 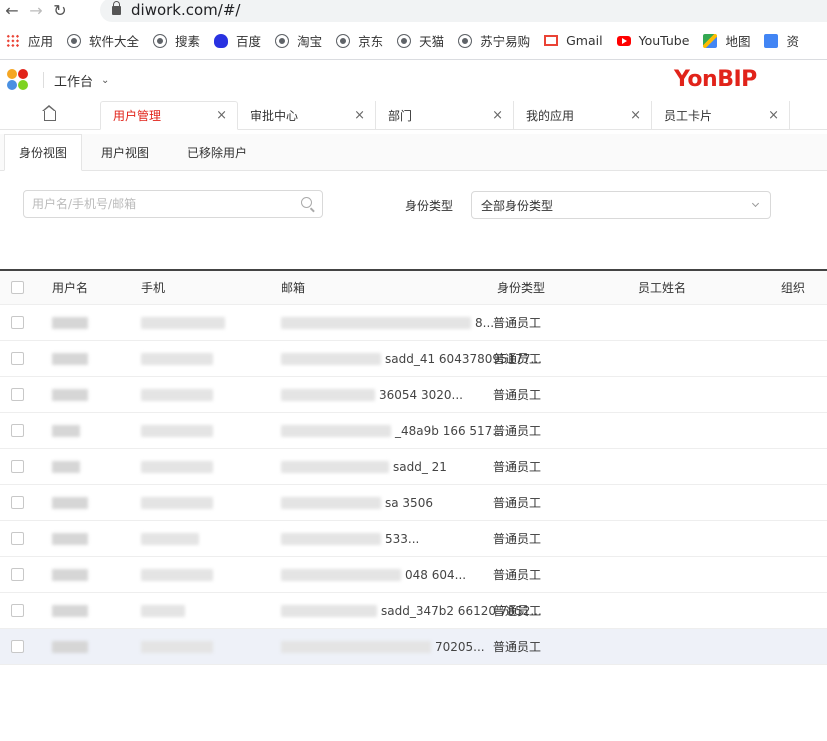 I want to click on table-row: 533... 普通员工, so click(x=413, y=539).